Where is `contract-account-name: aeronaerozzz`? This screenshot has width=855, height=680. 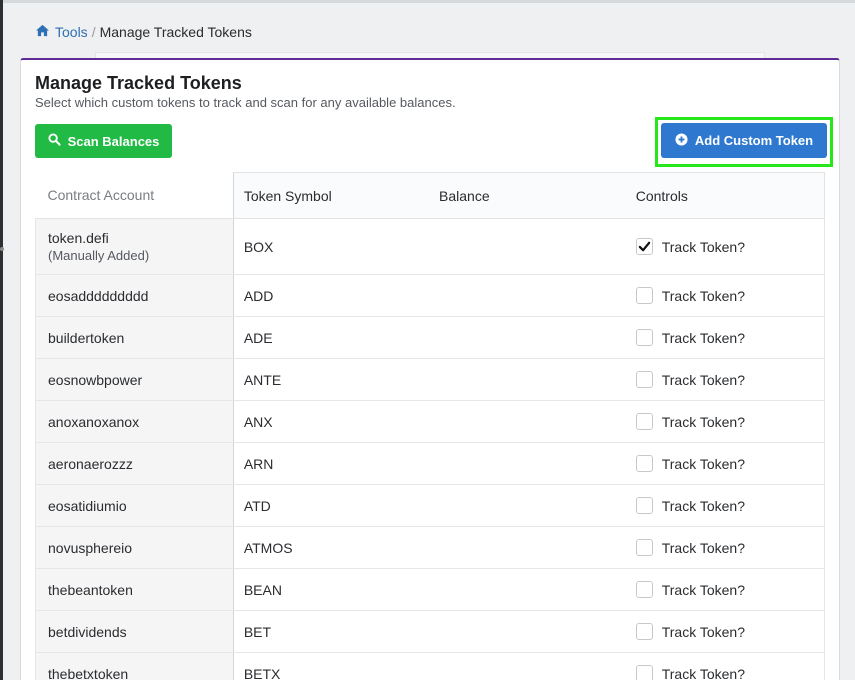 contract-account-name: aeronaerozzz is located at coordinates (90, 463).